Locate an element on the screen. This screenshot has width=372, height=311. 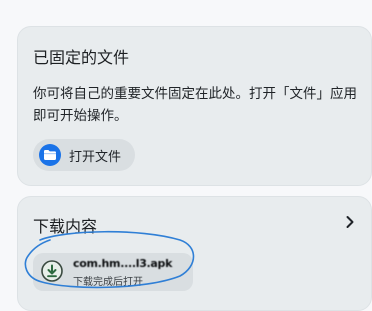
download-item: com.hm....l3.apk 下载完成后打开 is located at coordinates (113, 272).